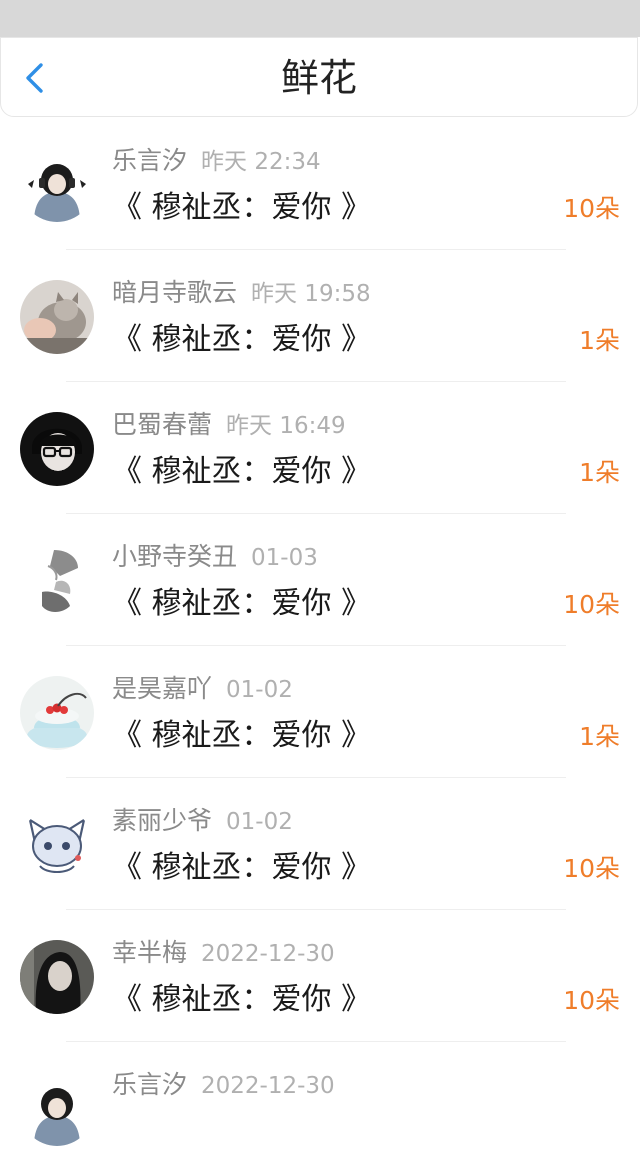  I want to click on user-line: 幸半梅 2022-12-30, so click(223, 954).